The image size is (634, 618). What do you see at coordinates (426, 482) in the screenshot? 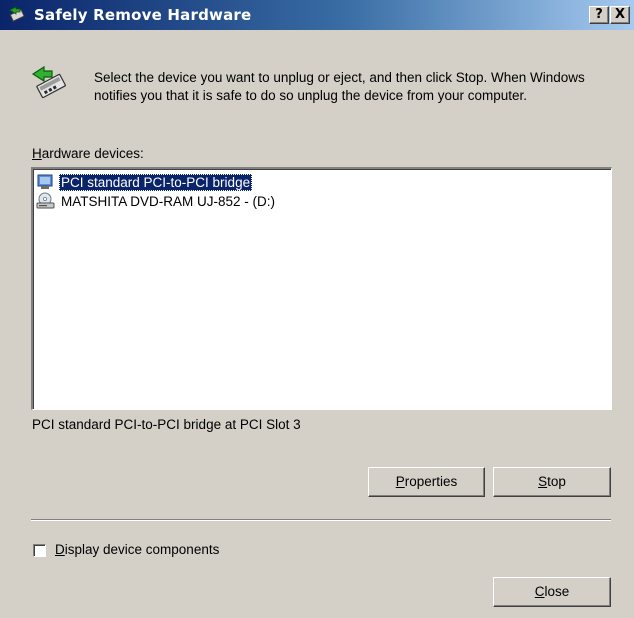
I see `properties-button: Properties` at bounding box center [426, 482].